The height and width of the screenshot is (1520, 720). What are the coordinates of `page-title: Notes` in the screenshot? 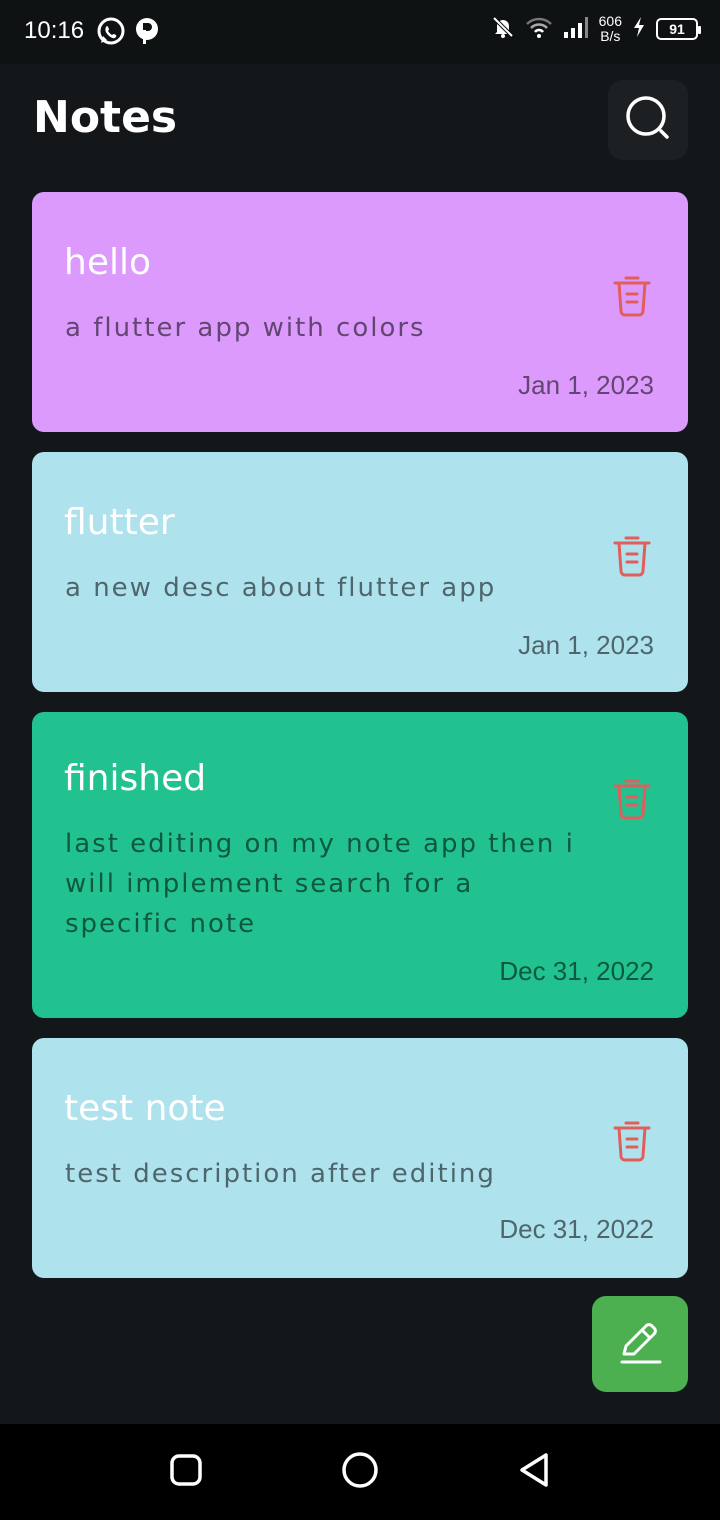 It's located at (105, 117).